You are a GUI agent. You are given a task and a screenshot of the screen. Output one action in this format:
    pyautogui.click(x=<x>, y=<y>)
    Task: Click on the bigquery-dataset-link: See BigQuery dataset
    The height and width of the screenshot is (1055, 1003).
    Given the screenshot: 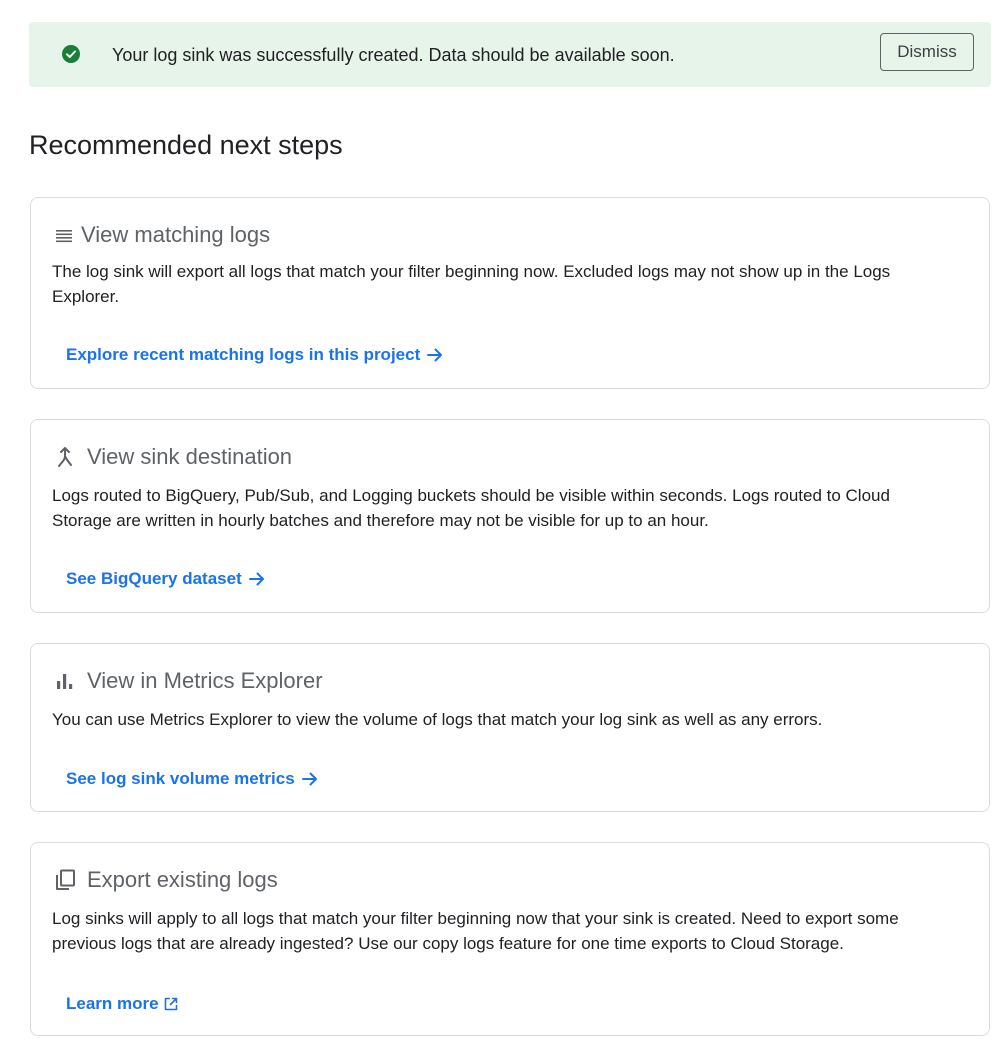 What is the action you would take?
    pyautogui.click(x=166, y=579)
    